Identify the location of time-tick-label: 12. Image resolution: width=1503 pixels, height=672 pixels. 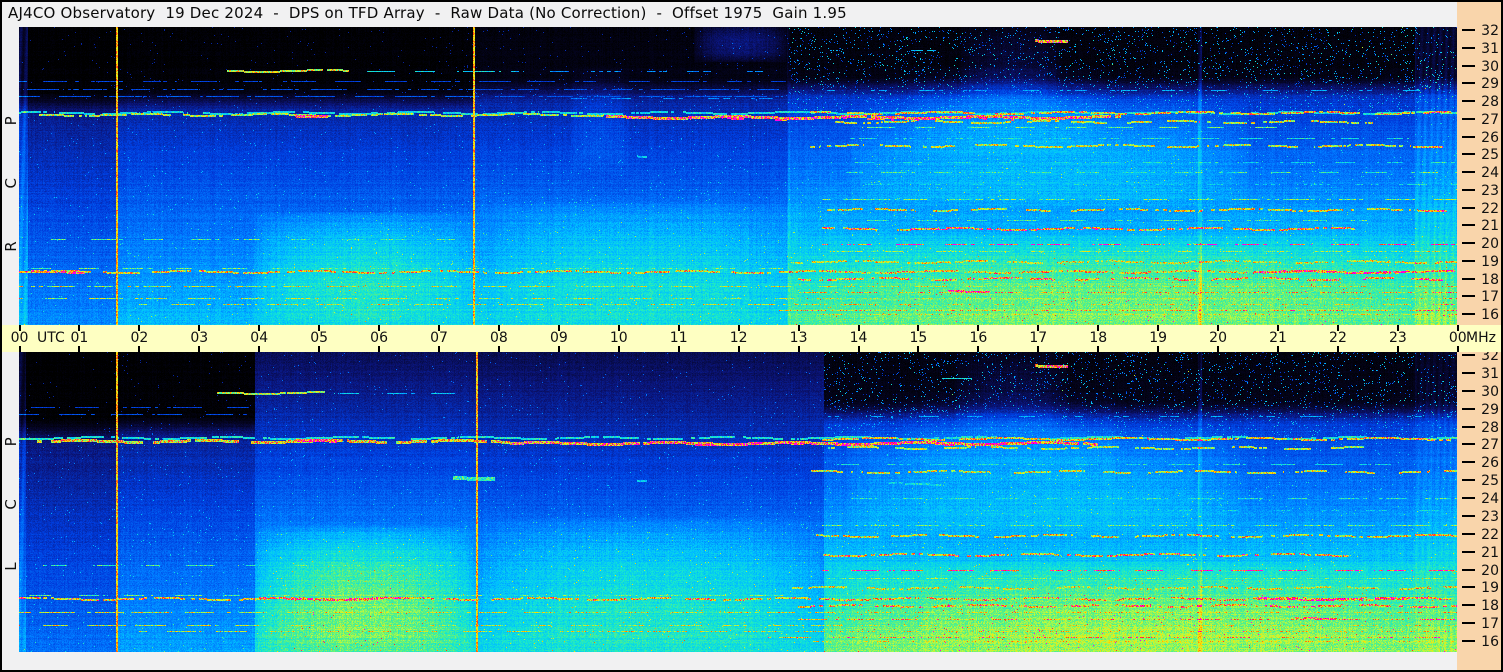
(738, 338).